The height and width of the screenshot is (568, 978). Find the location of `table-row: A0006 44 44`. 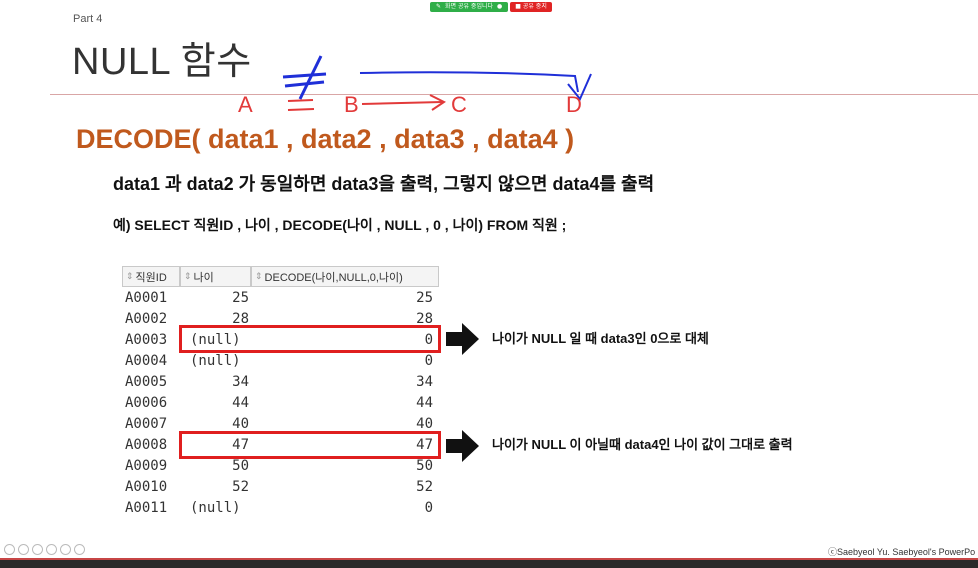

table-row: A0006 44 44 is located at coordinates (282, 402).